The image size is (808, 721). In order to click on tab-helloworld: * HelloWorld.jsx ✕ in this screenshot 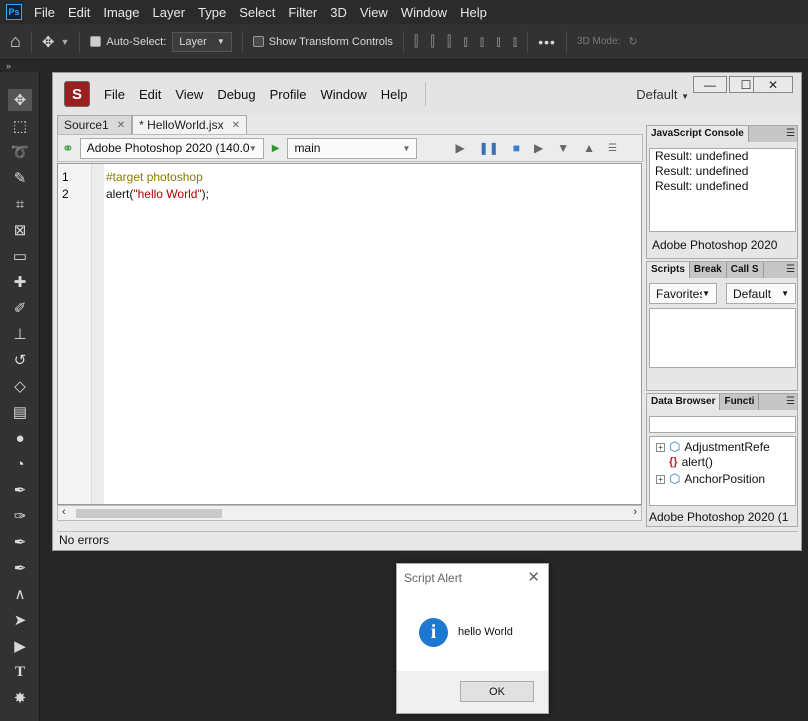, I will do `click(189, 124)`.